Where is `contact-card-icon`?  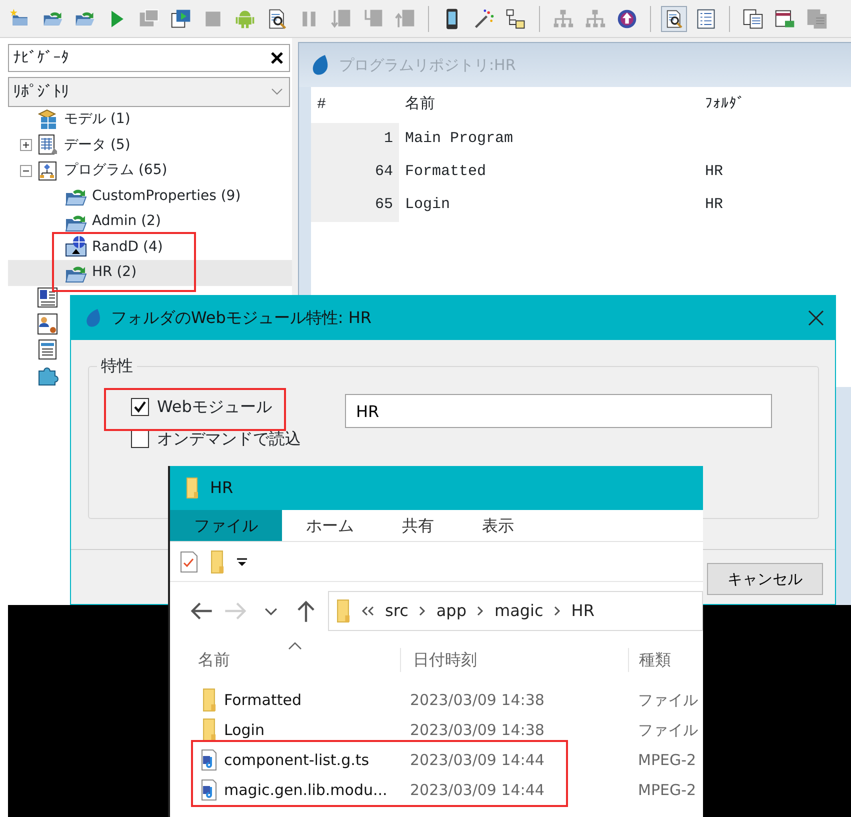 contact-card-icon is located at coordinates (48, 324).